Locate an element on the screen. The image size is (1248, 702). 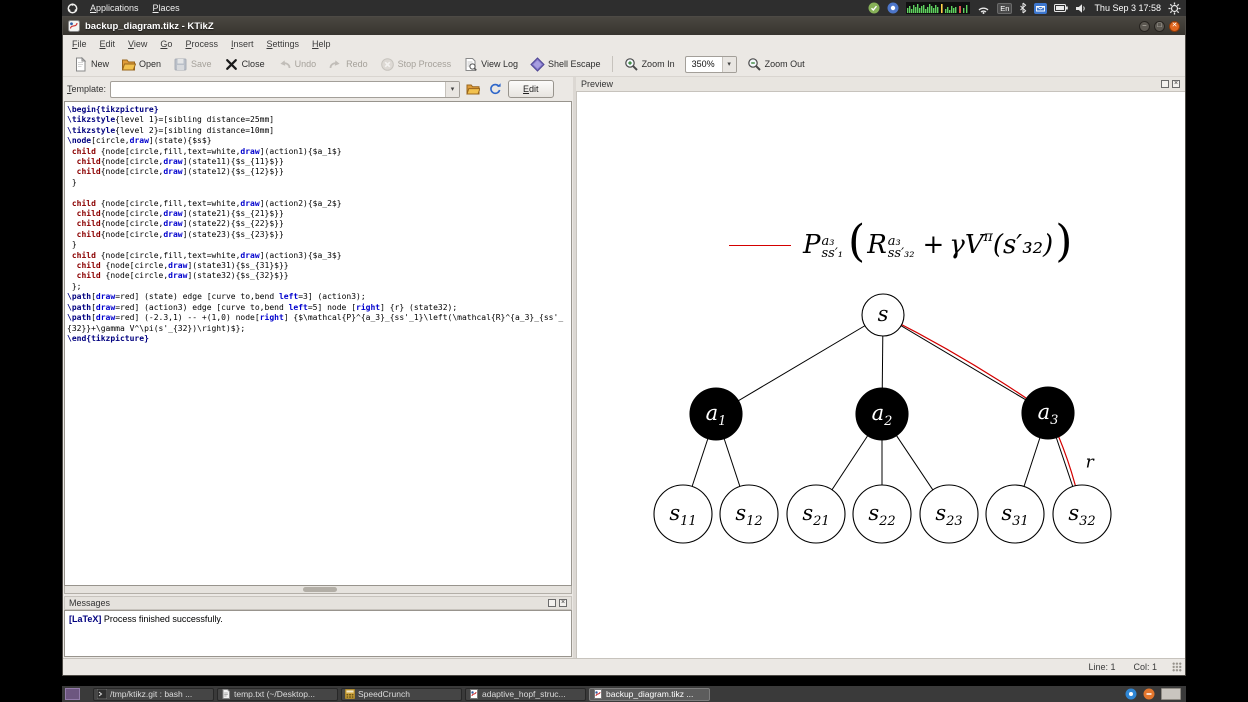
template-open-folder-button is located at coordinates (473, 89).